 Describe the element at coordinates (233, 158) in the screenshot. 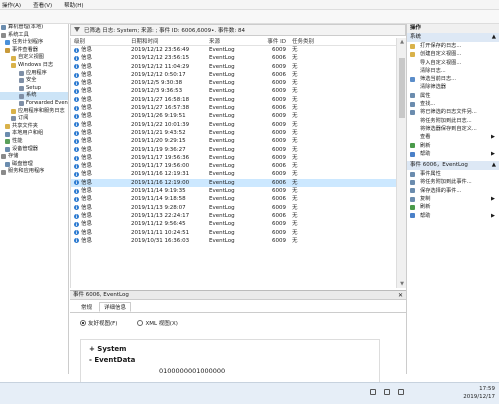

I see `table-row: i 信息 2019/11/17 19:56:36 EventLog 6009 无` at that location.